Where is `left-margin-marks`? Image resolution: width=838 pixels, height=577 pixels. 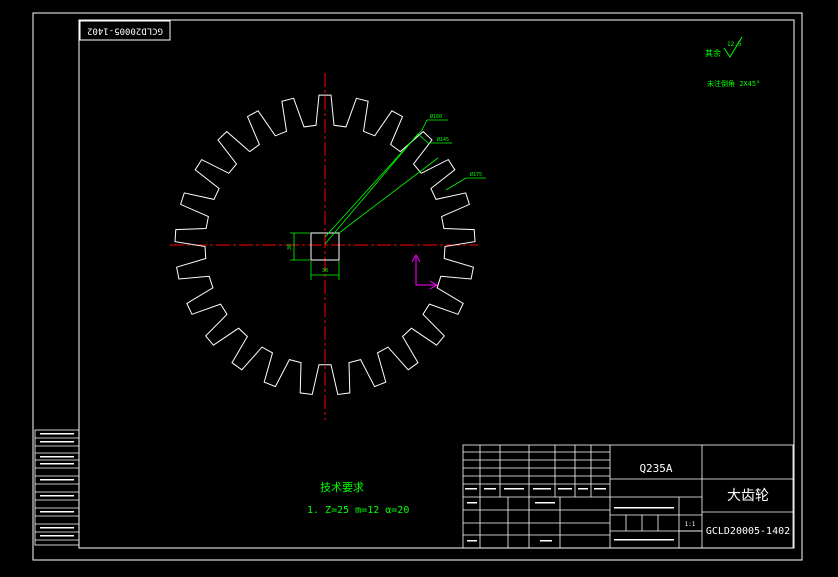 left-margin-marks is located at coordinates (57, 485).